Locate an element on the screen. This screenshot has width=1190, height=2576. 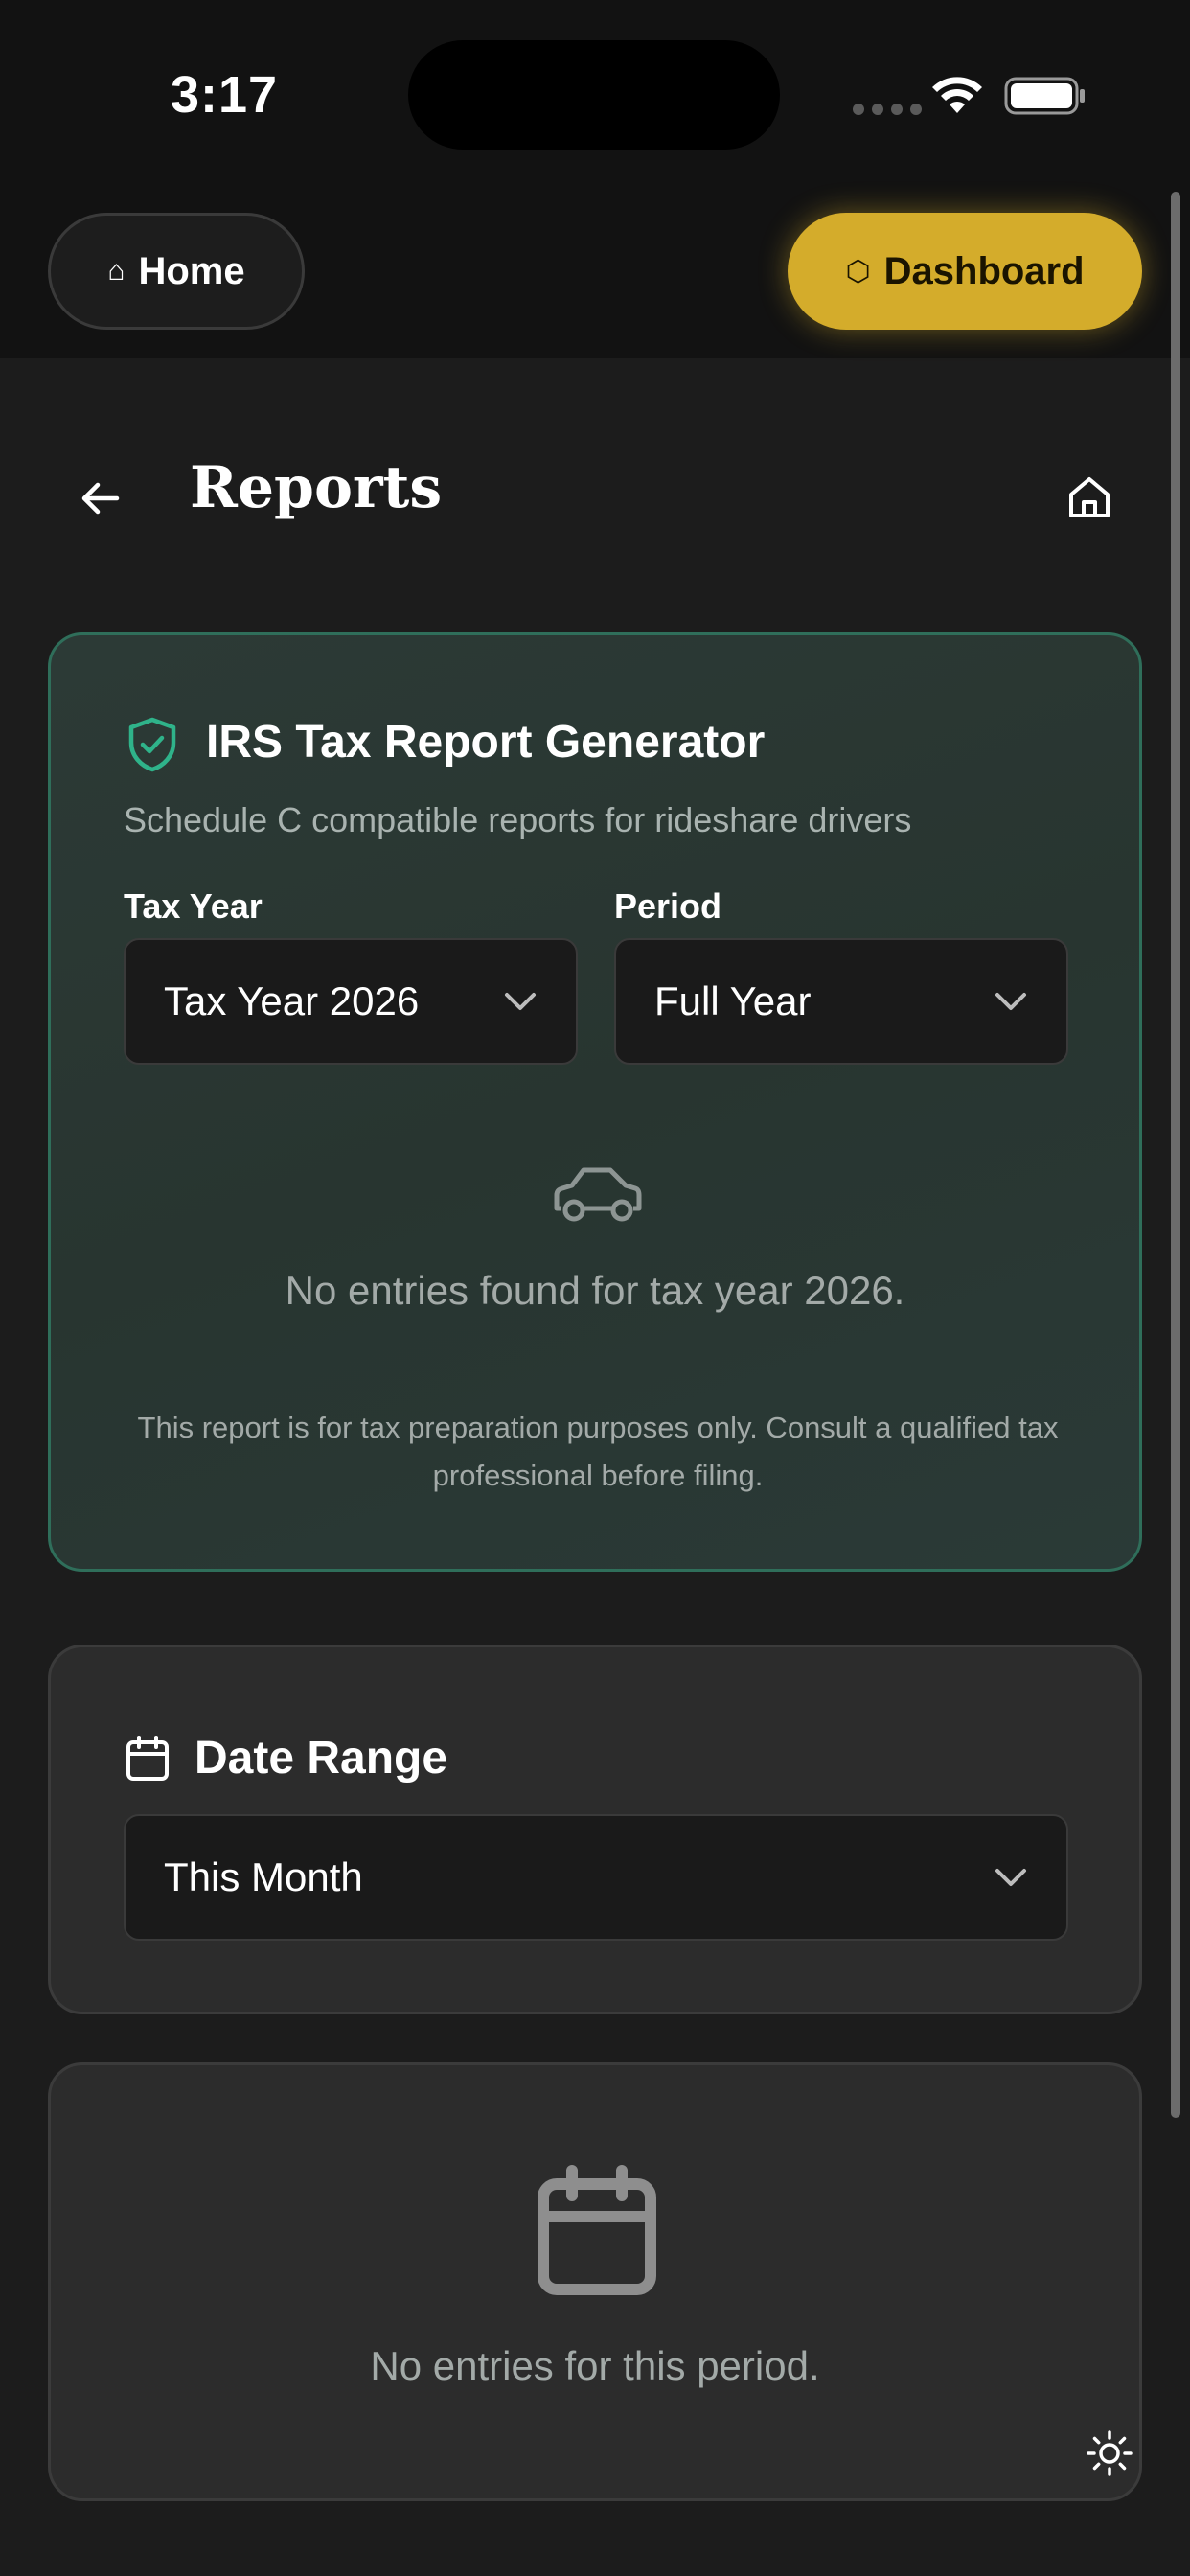
wifi-icon is located at coordinates (957, 95).